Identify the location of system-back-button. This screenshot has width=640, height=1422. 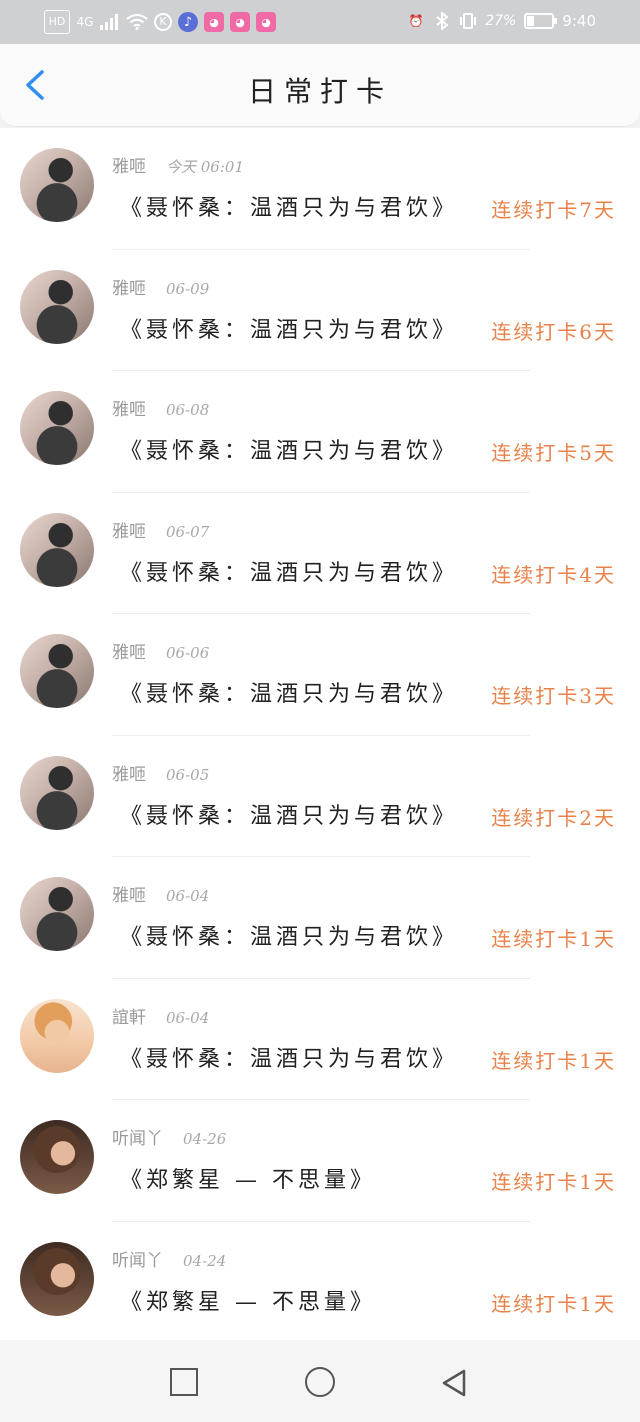
(454, 1382).